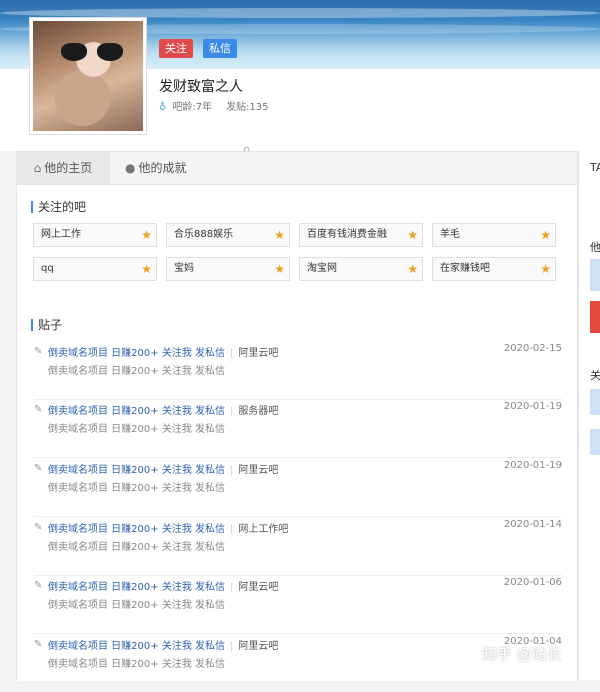  I want to click on followed-bar-item: 合乐888娱乐 ★, so click(228, 235).